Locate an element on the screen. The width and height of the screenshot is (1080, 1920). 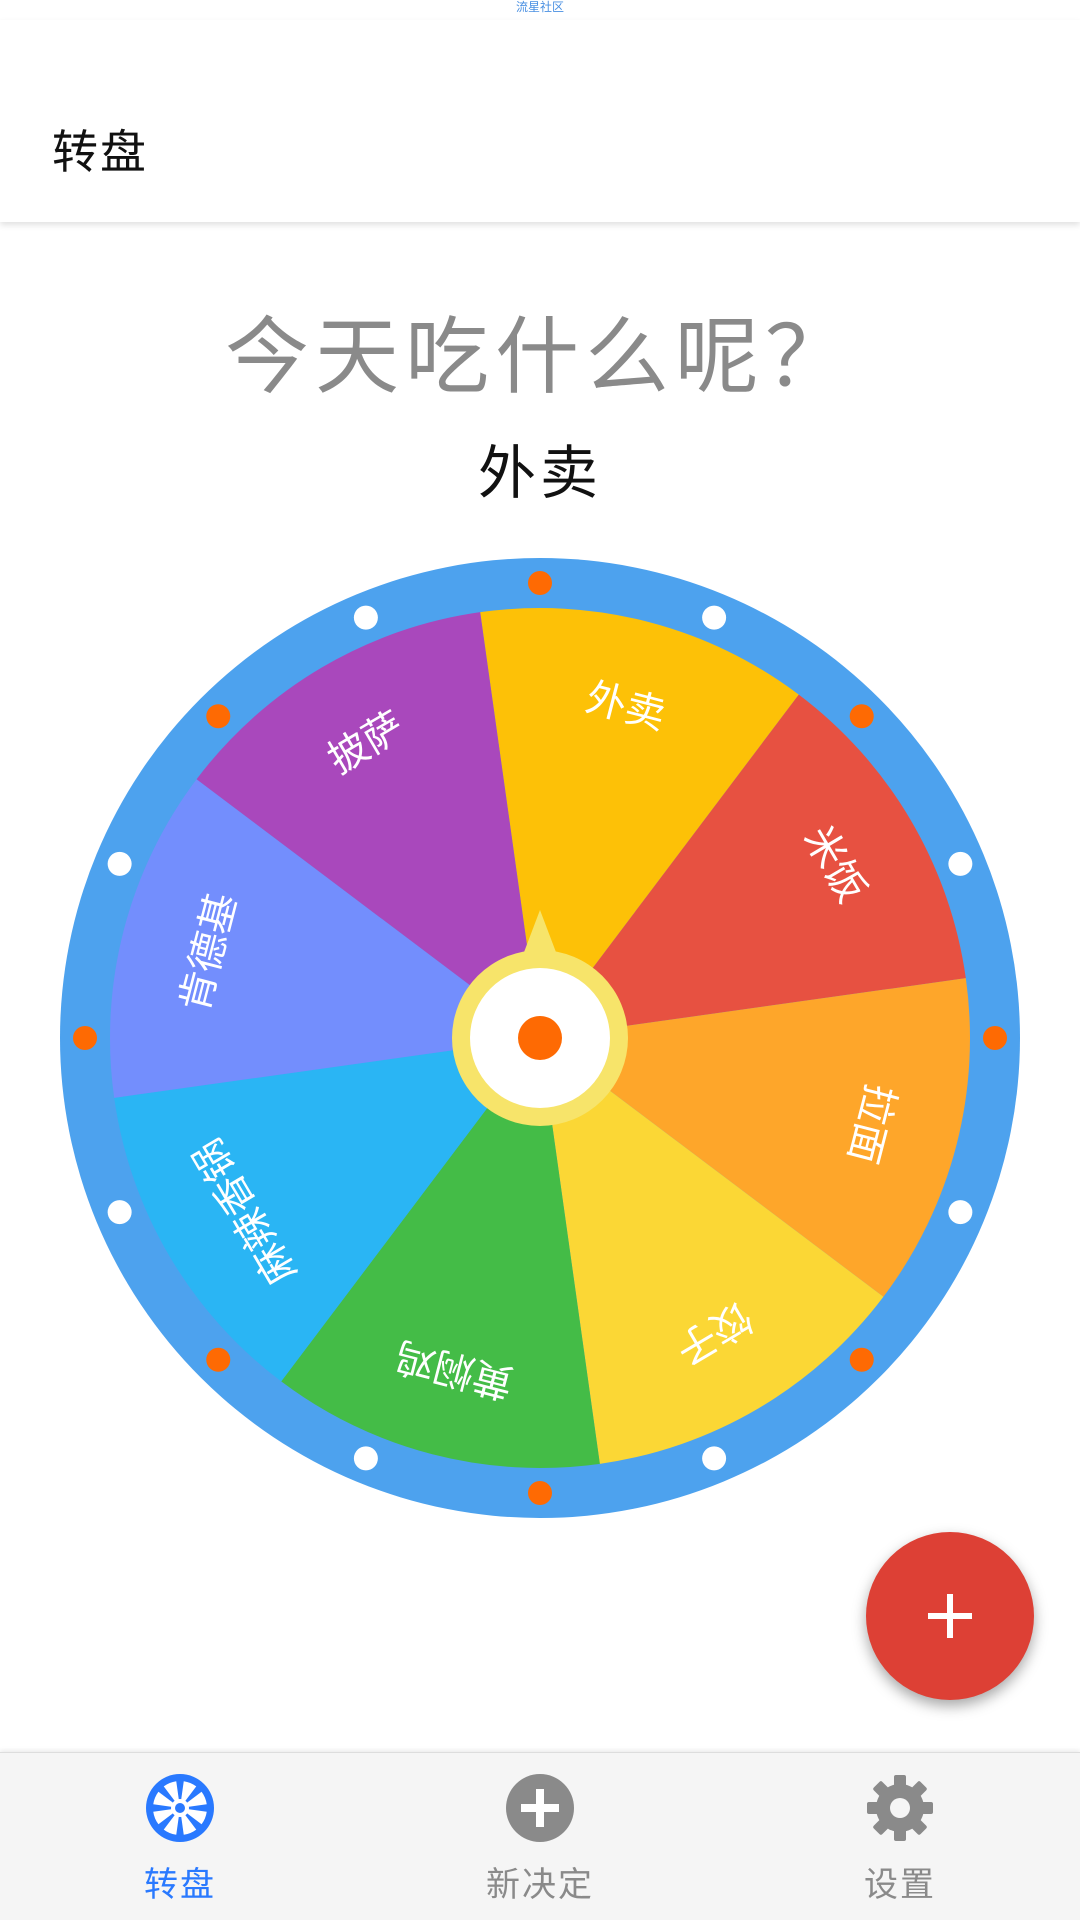
nav-item-new-decision: 新决定 is located at coordinates (540, 1836).